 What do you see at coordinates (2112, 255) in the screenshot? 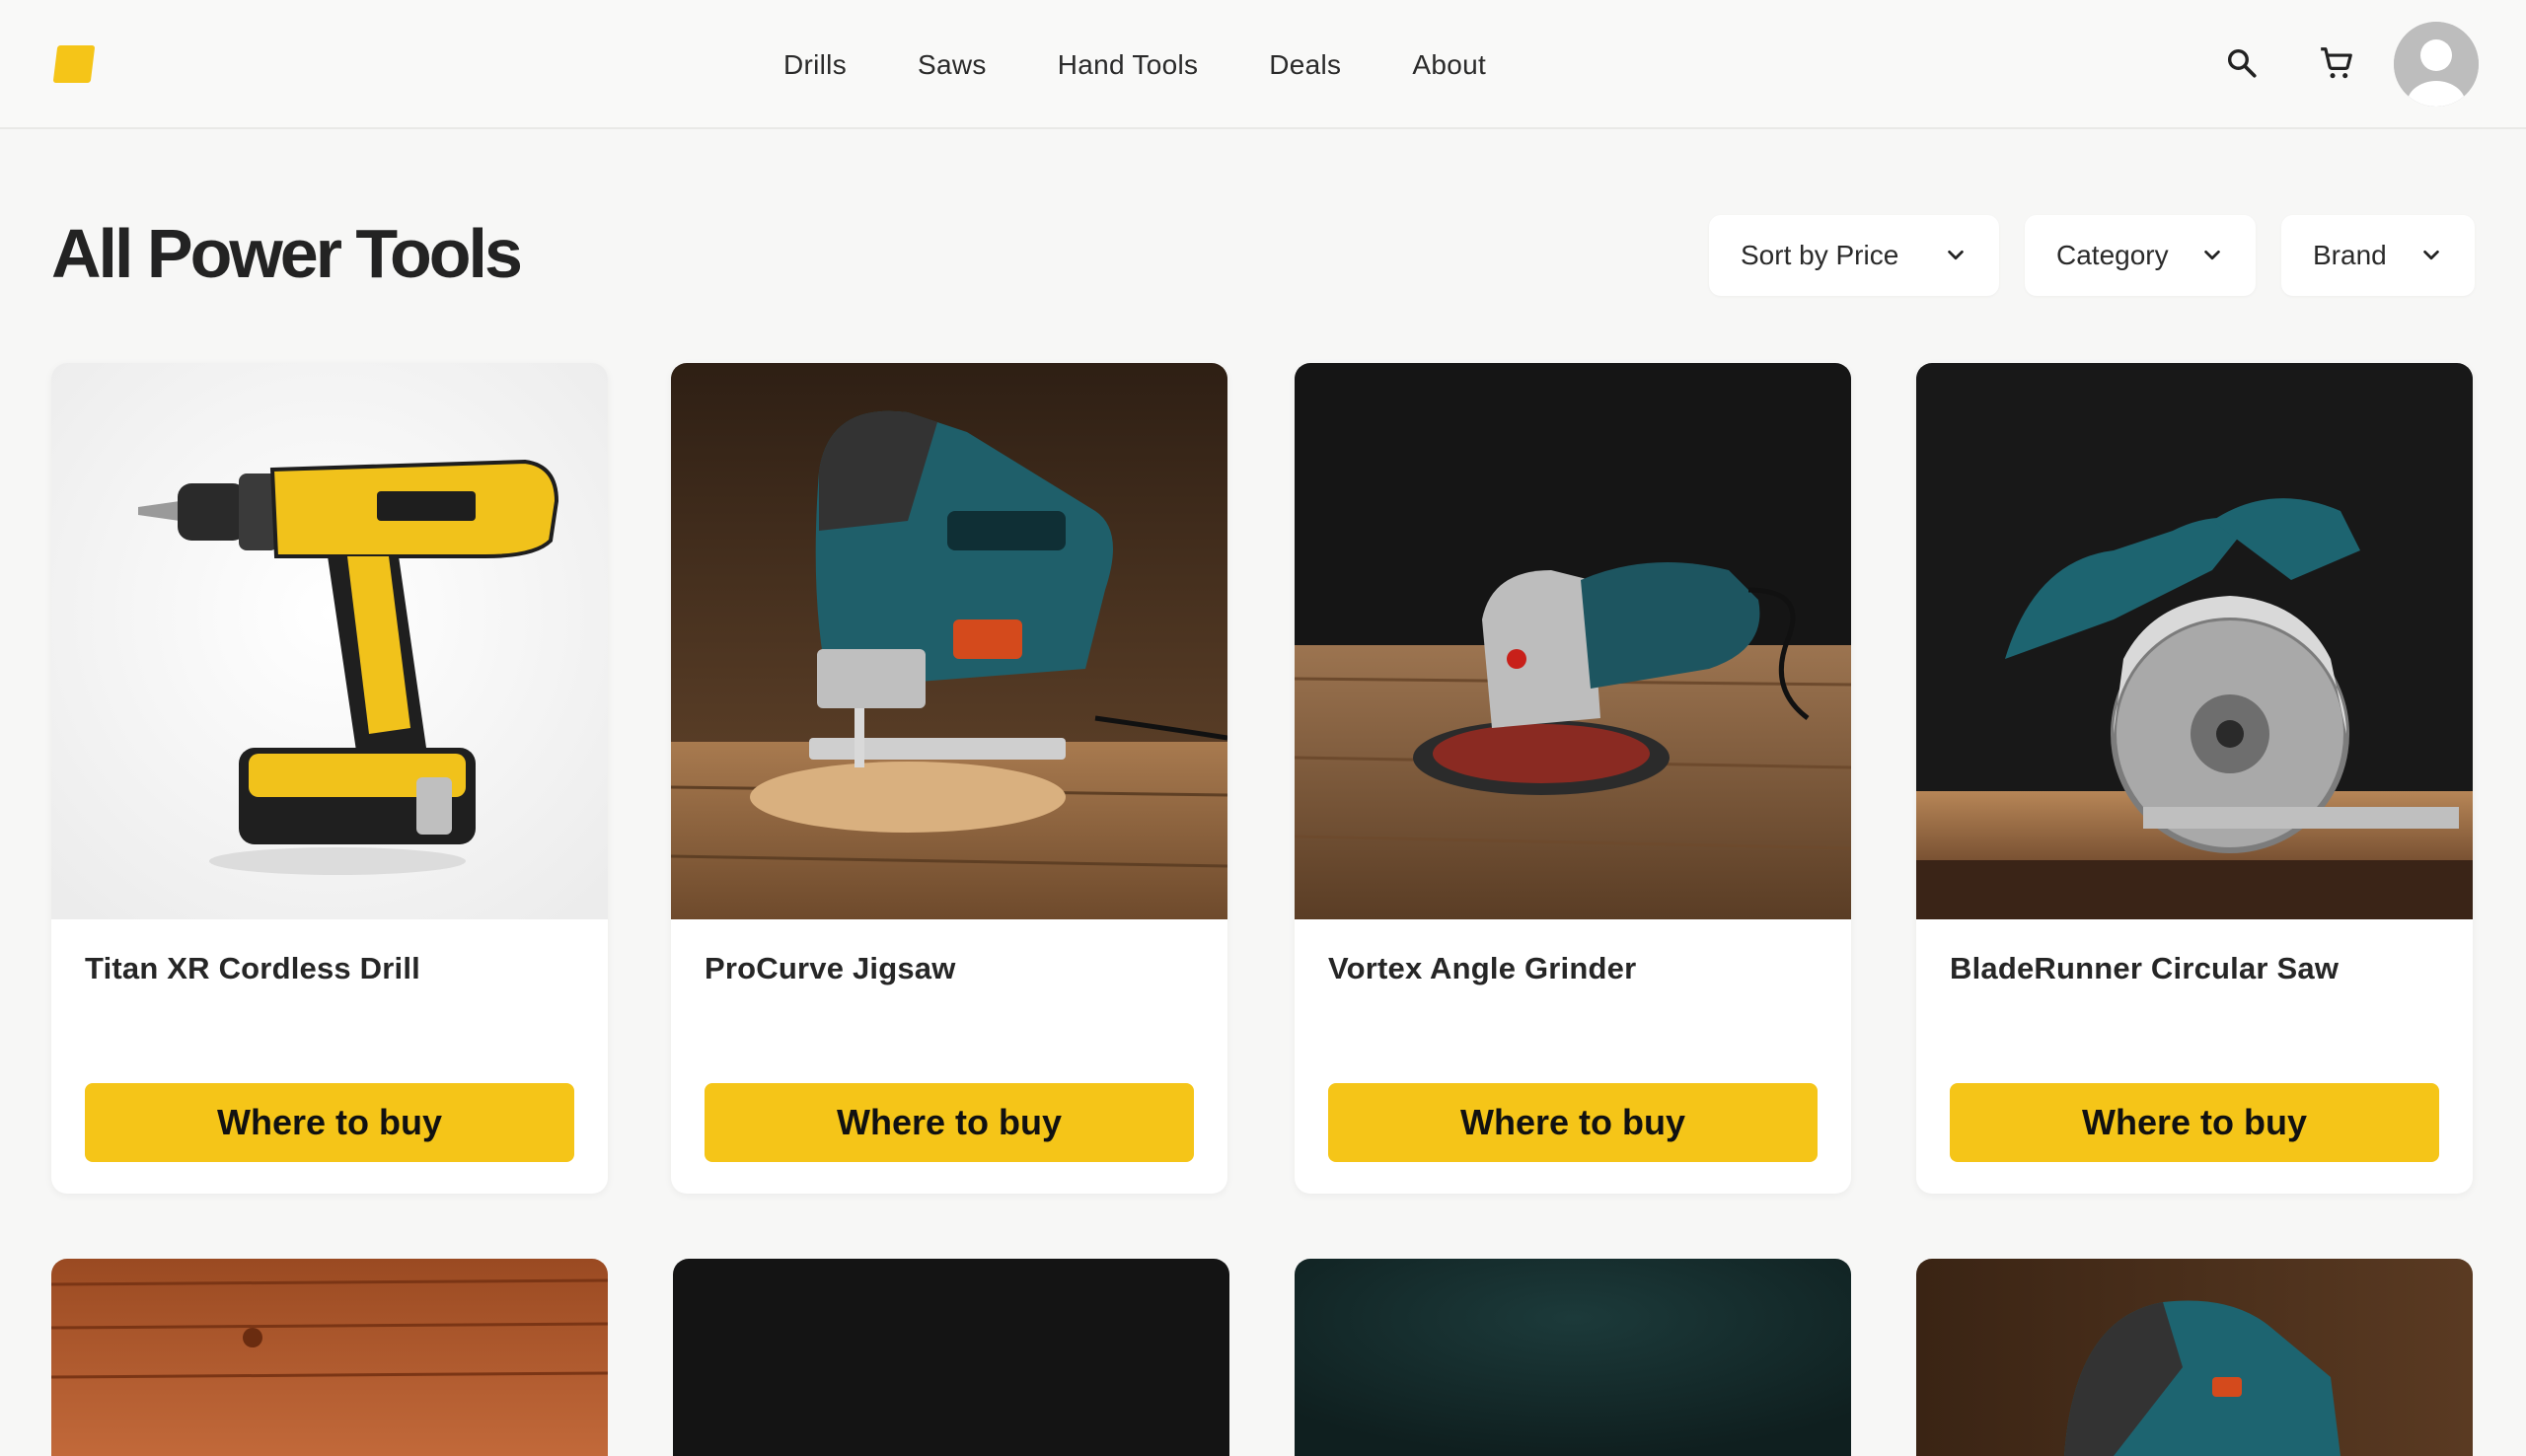
I see `category-label: Category` at bounding box center [2112, 255].